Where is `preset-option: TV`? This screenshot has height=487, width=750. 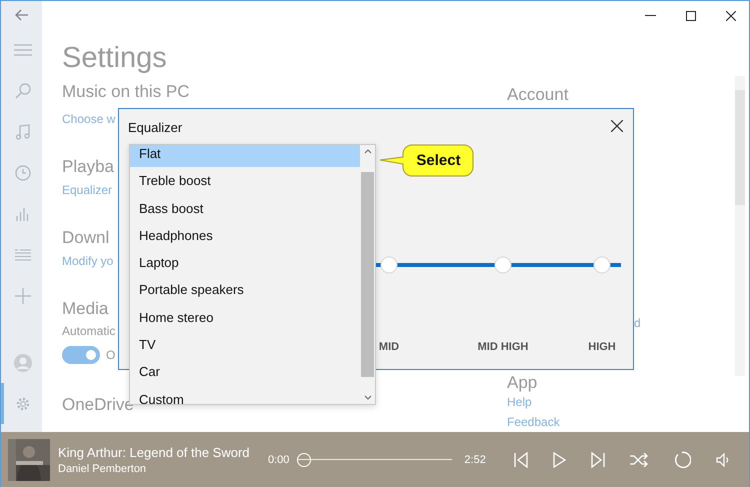 preset-option: TV is located at coordinates (245, 344).